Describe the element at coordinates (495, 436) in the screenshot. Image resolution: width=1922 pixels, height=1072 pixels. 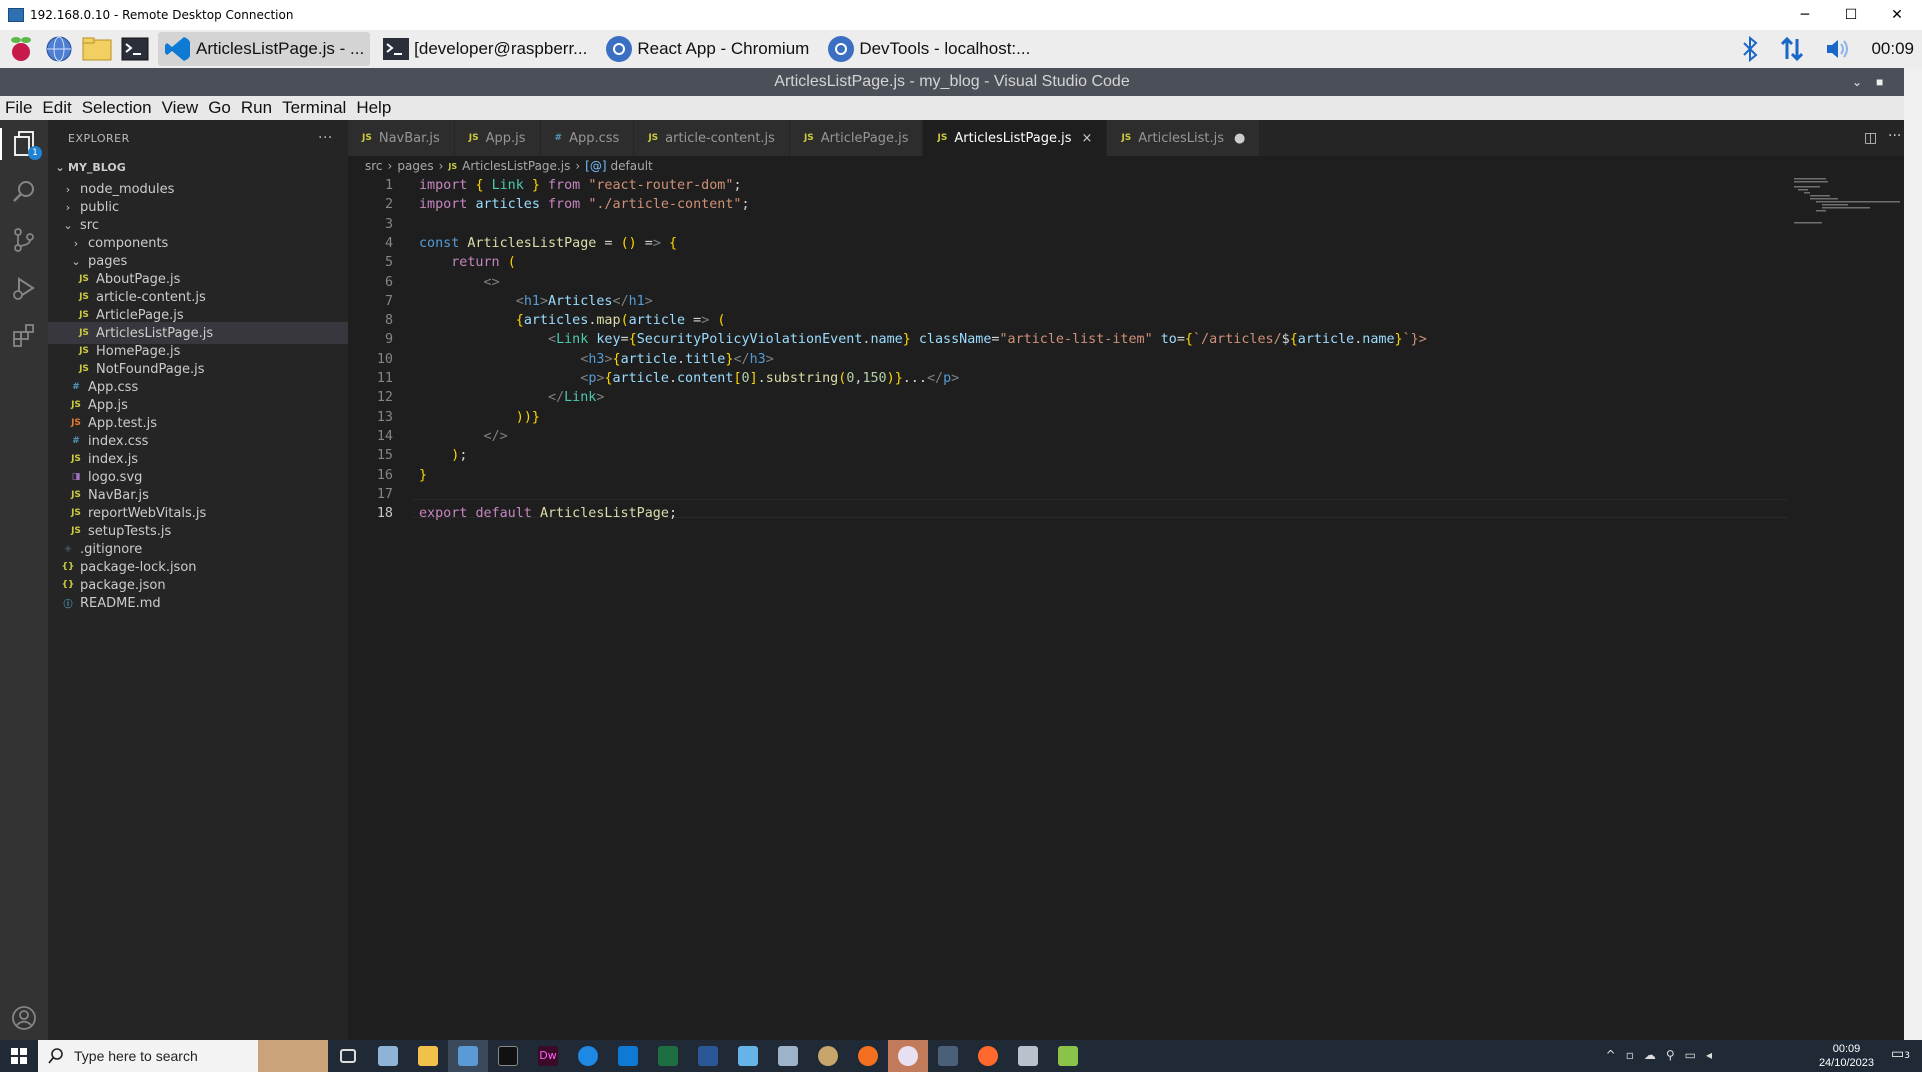
I see `line-content: </>` at that location.